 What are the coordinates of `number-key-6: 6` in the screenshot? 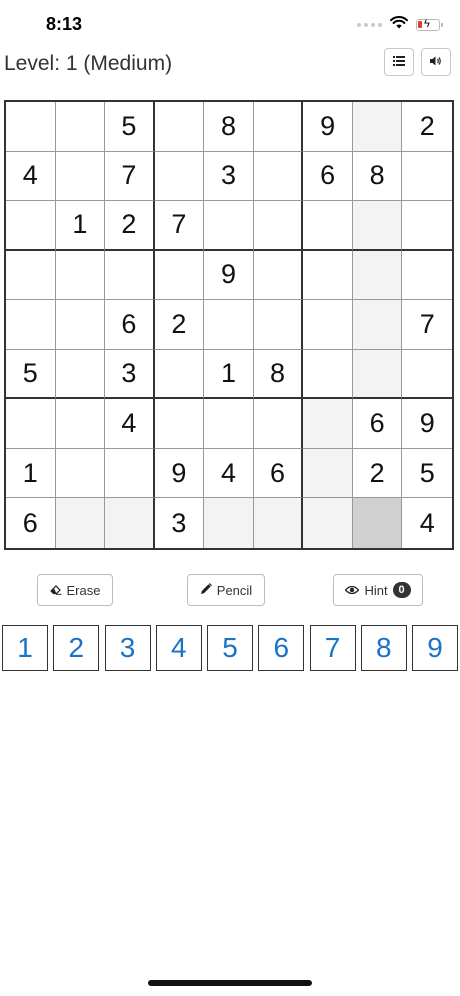 It's located at (281, 648).